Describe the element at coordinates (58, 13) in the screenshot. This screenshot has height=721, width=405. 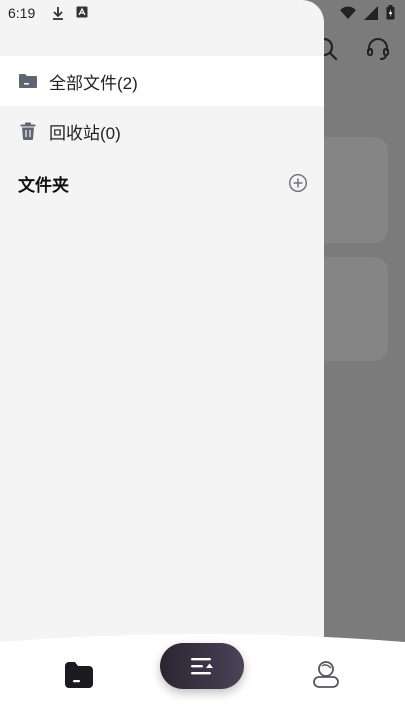
I see `download-icon` at that location.